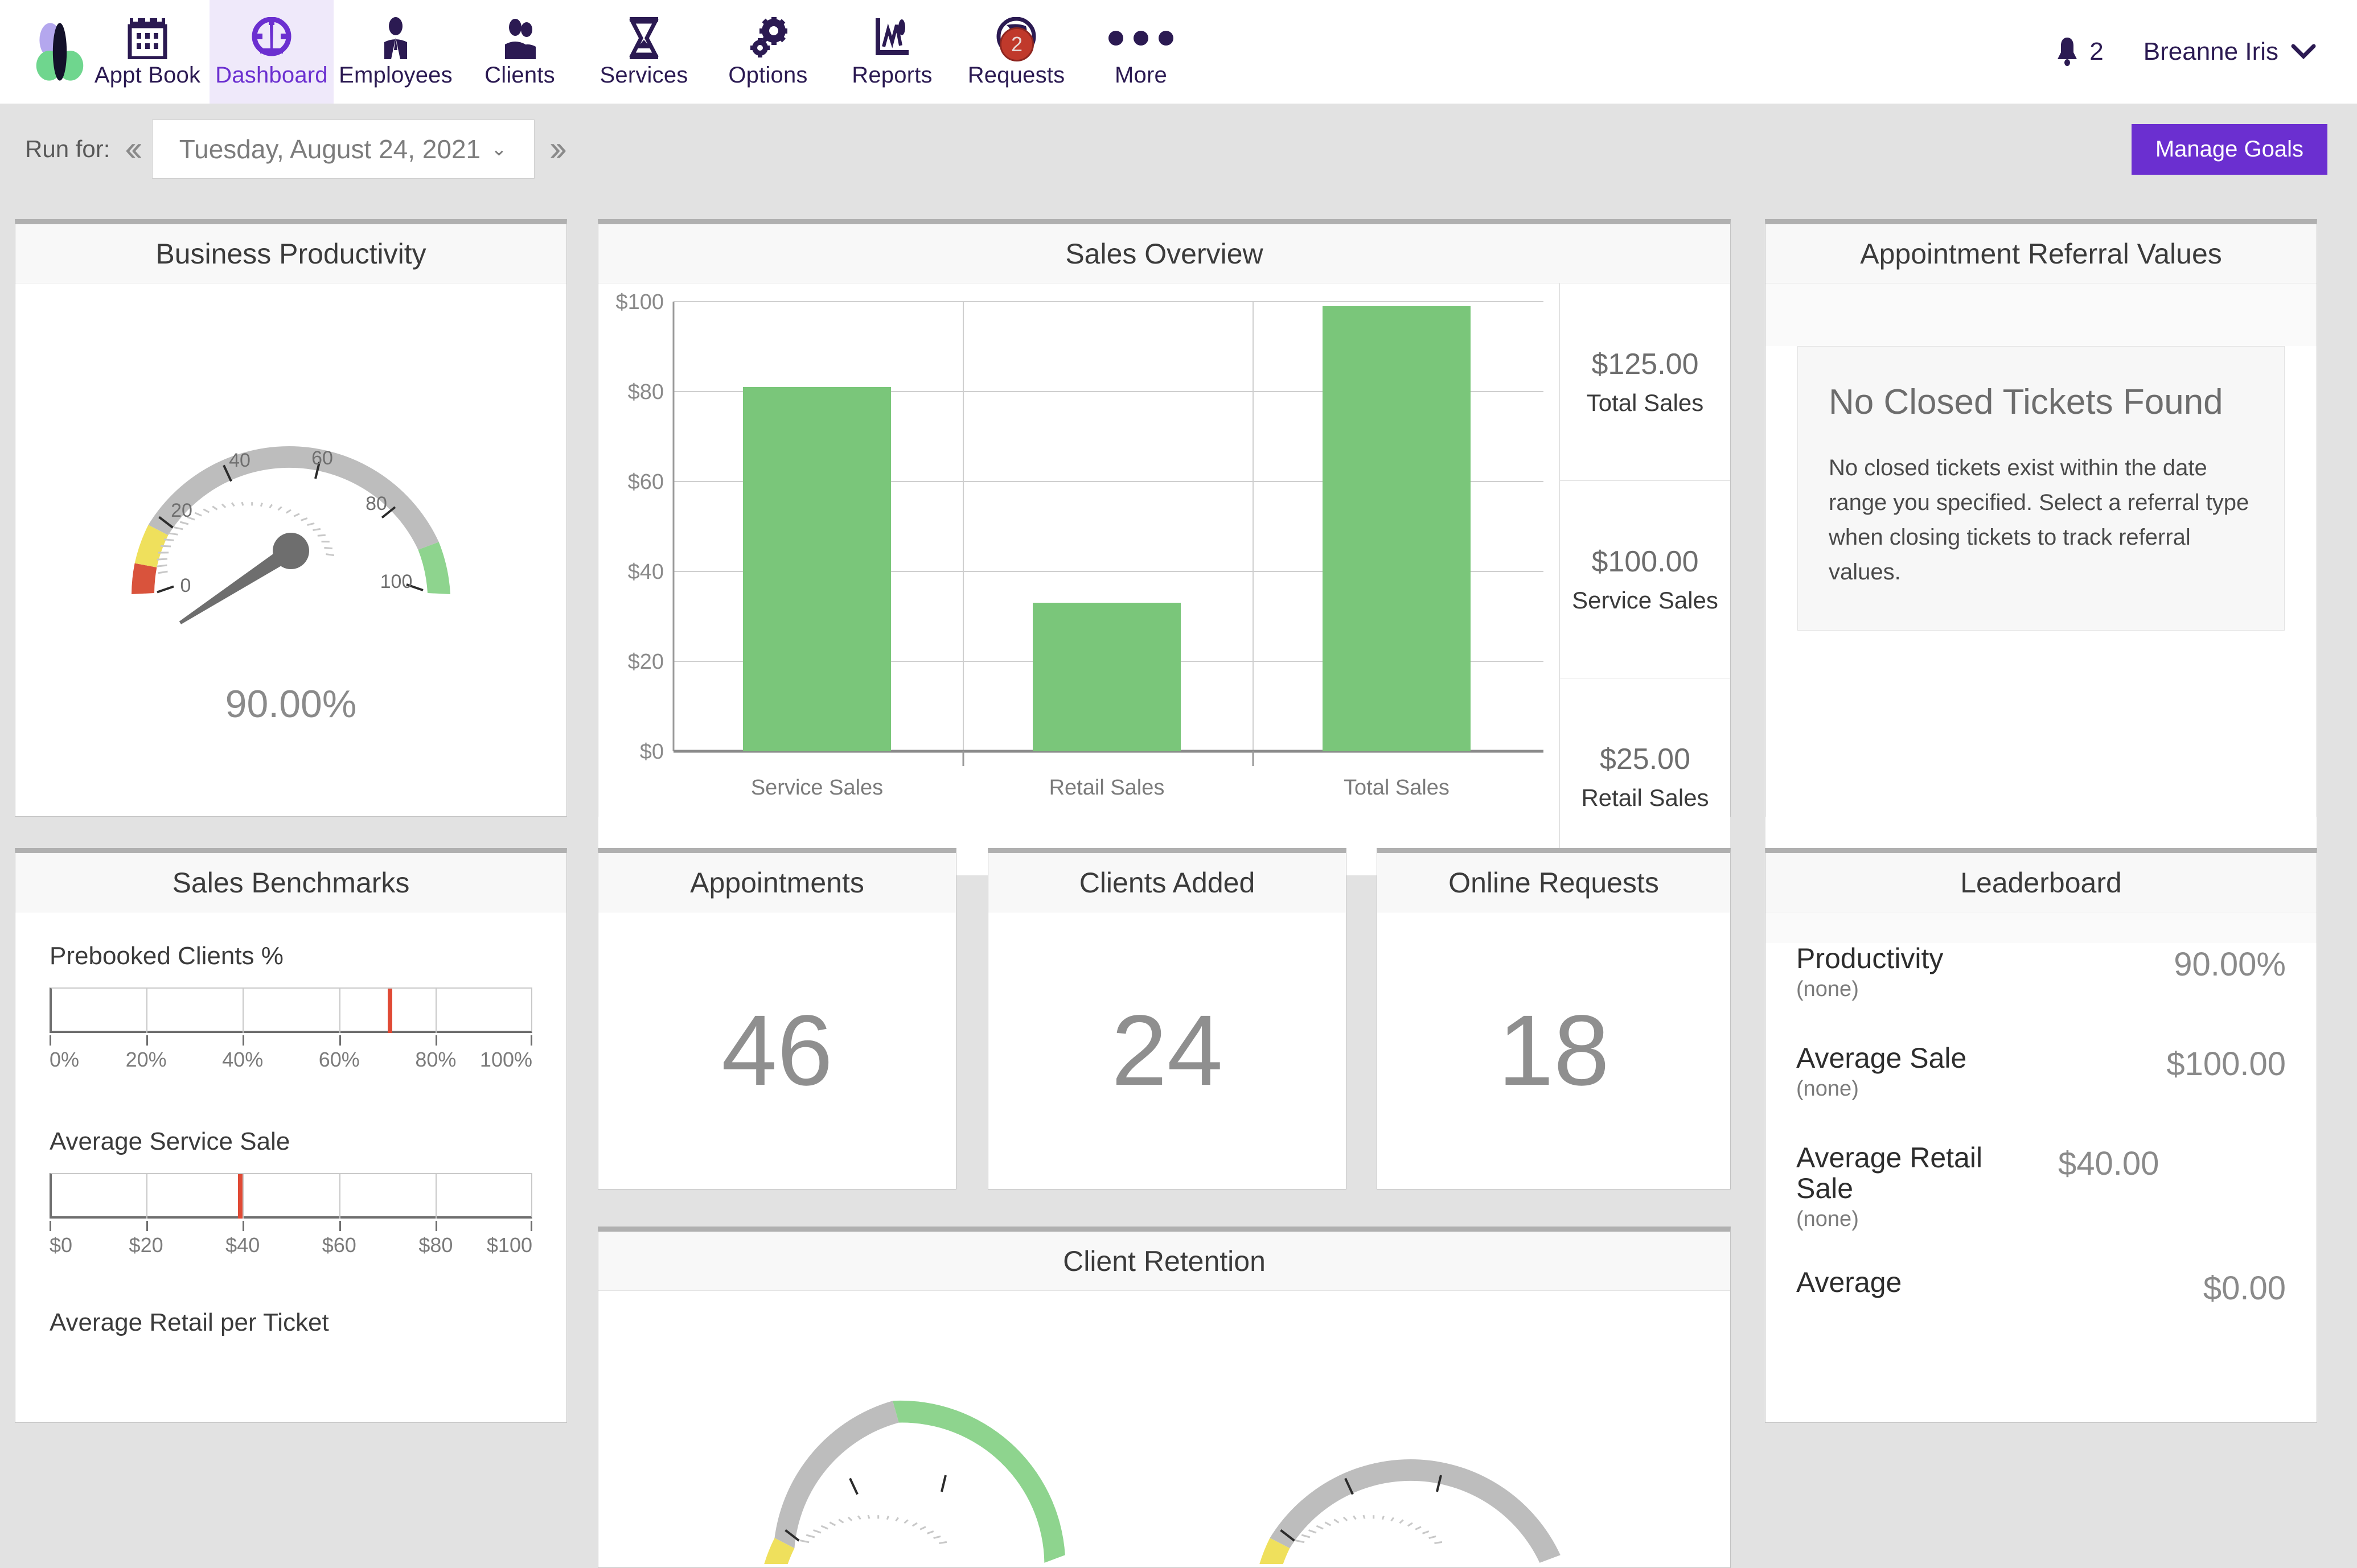 Image resolution: width=2357 pixels, height=1568 pixels. Describe the element at coordinates (555, 149) in the screenshot. I see `next-date-button: ››` at that location.